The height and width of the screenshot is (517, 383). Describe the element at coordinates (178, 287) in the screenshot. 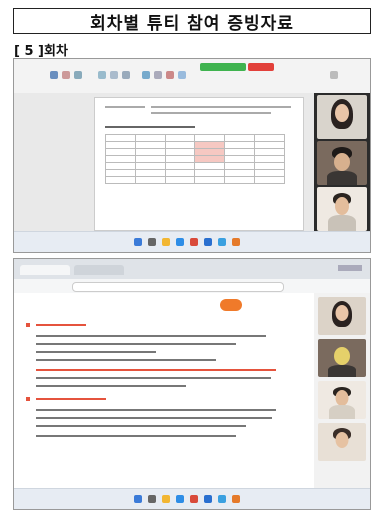

I see `url-input` at that location.